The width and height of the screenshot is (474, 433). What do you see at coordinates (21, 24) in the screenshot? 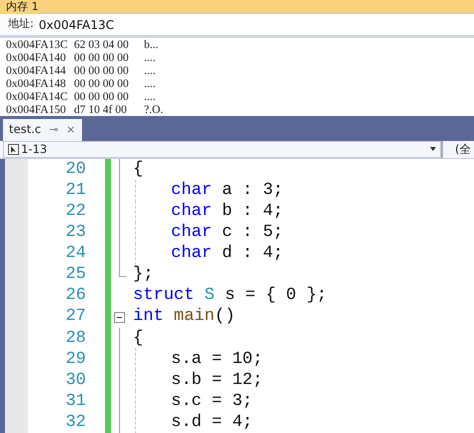
I see `address-label: 地址:` at bounding box center [21, 24].